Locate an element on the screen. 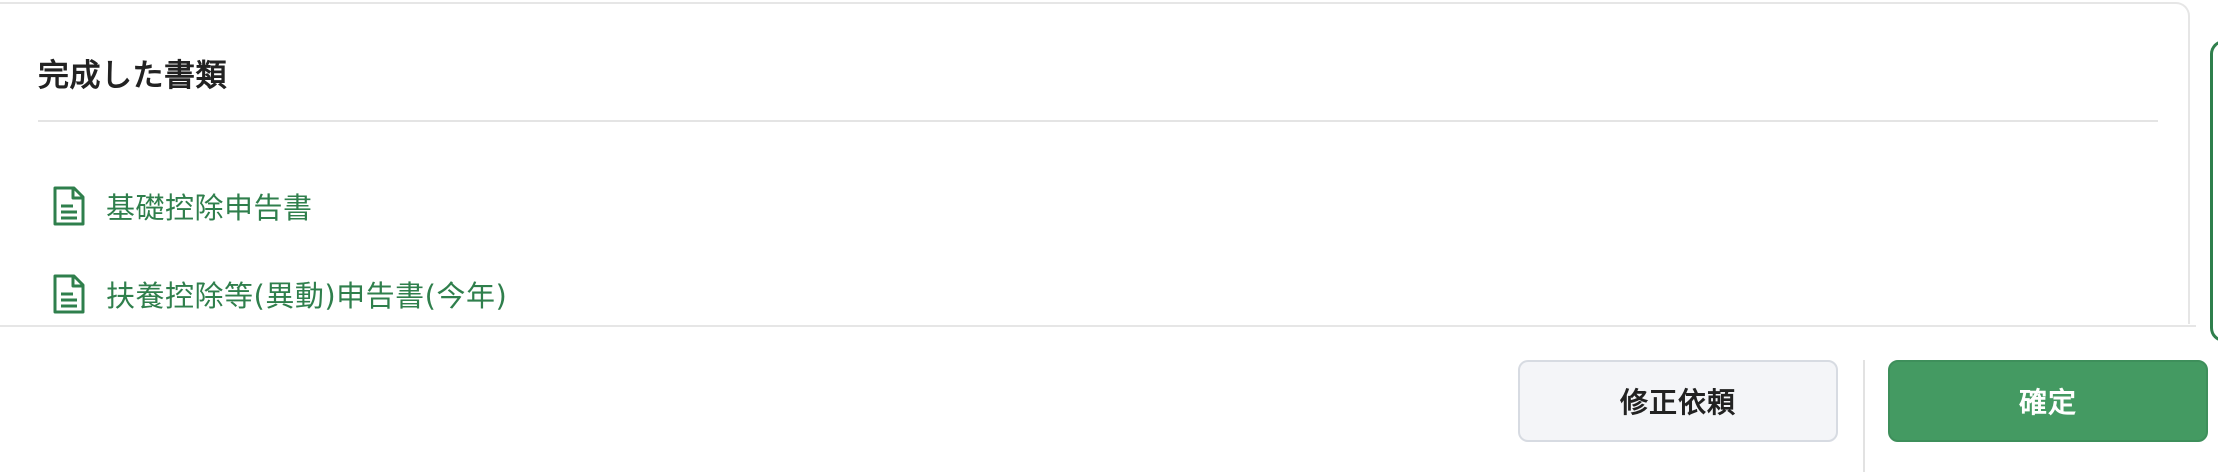 Image resolution: width=2218 pixels, height=472 pixels. title-divider is located at coordinates (1098, 121).